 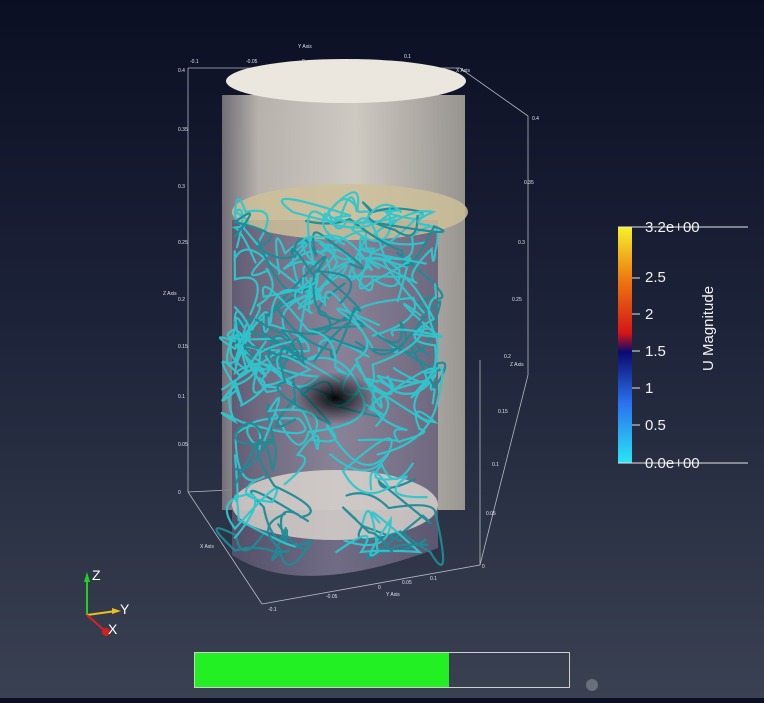 I want to click on z-tick-left-1: 0.35, so click(x=183, y=130).